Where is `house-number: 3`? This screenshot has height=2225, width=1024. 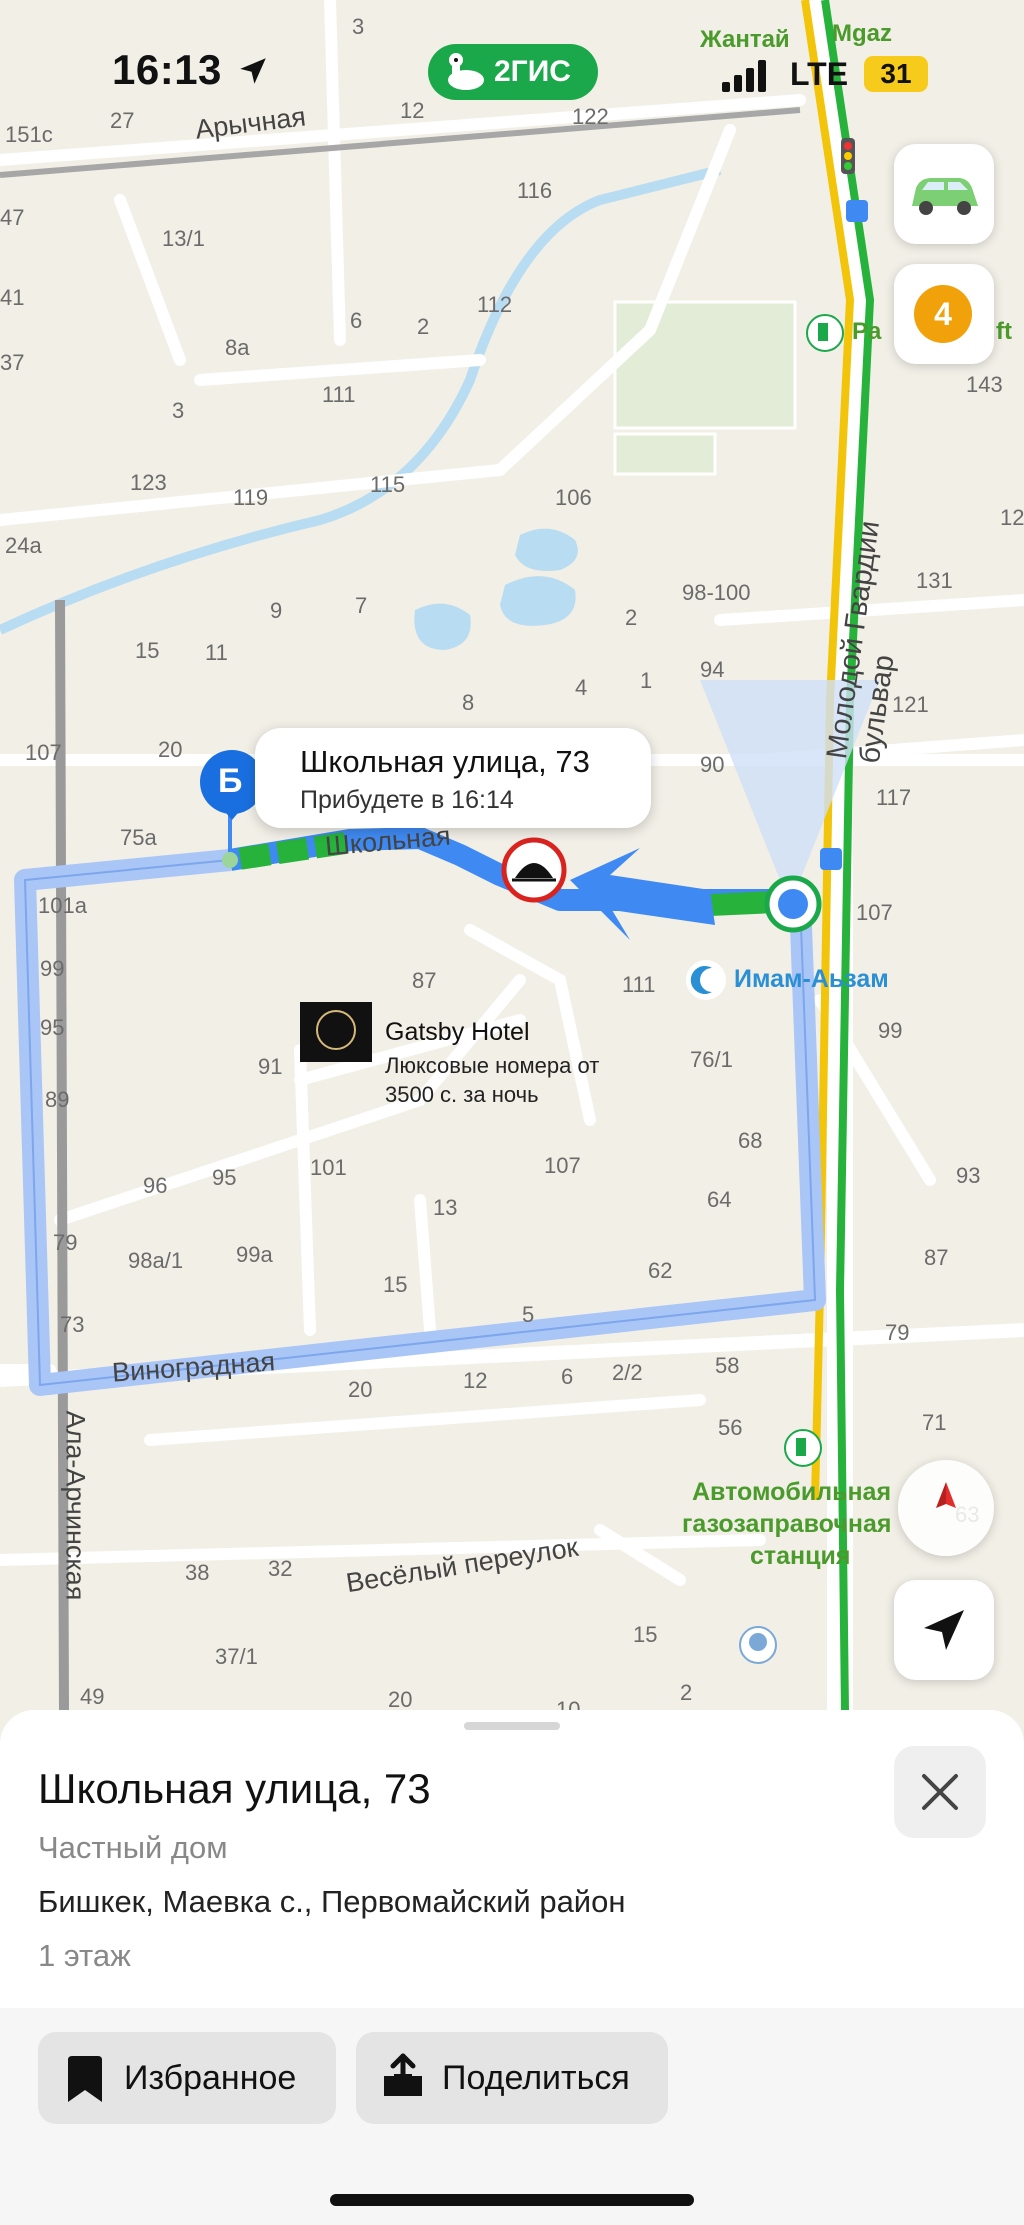
house-number: 3 is located at coordinates (178, 410).